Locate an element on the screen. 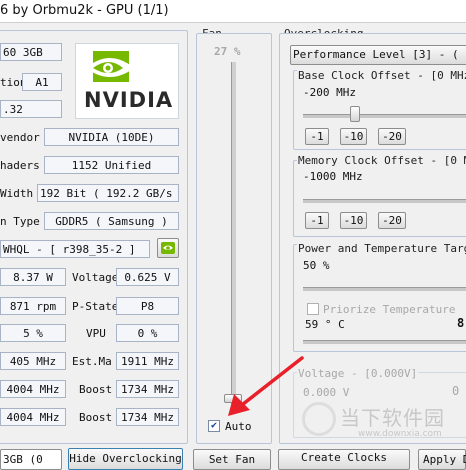  power-draw-field: 8.37 W is located at coordinates (33, 277).